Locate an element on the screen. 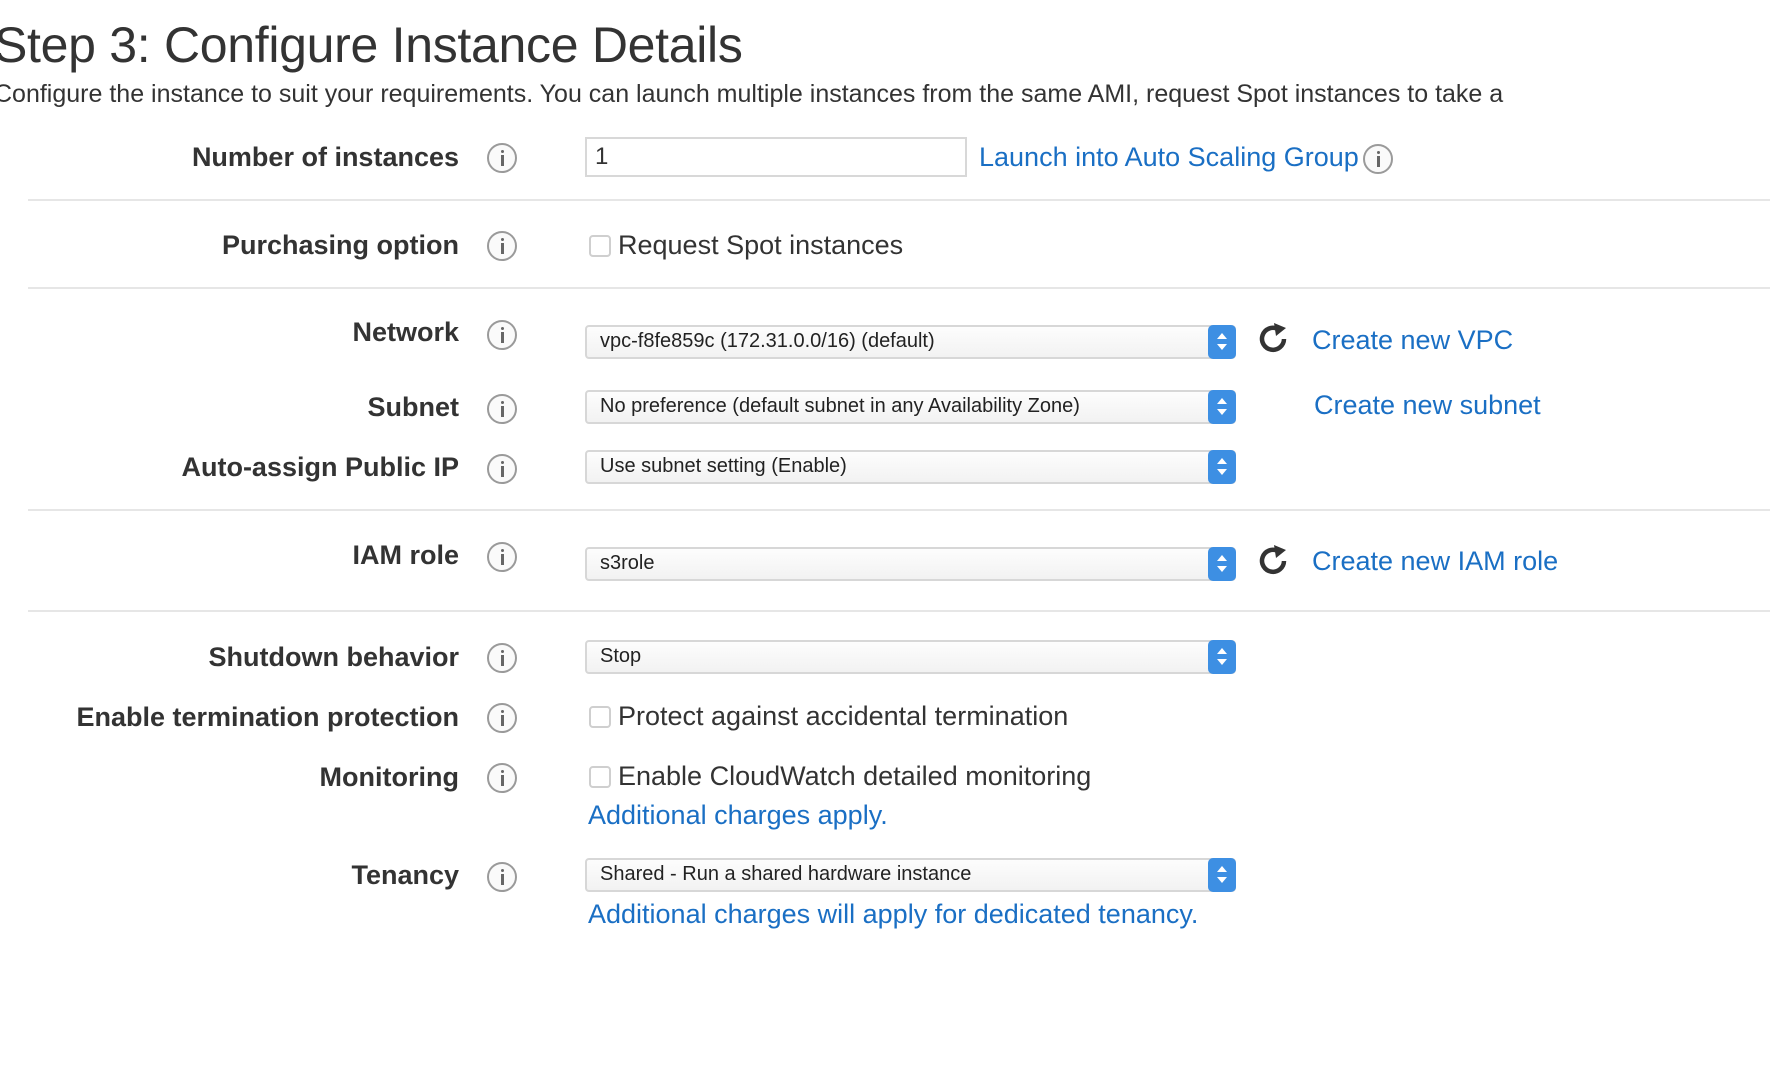 The image size is (1770, 1080). shutdown-behavior-info-icon is located at coordinates (502, 658).